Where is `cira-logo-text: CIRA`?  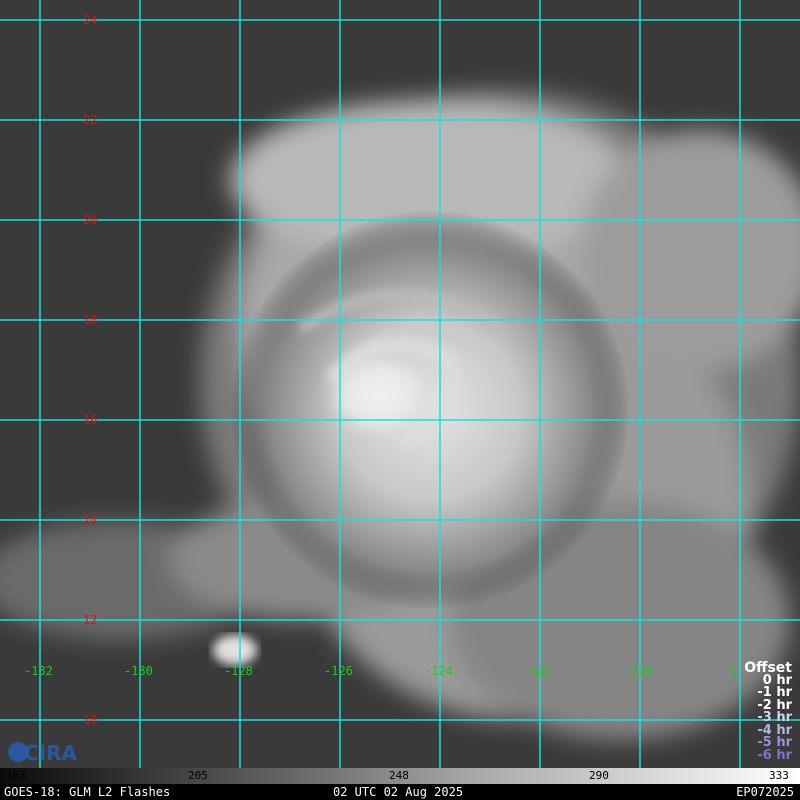
cira-logo-text: CIRA is located at coordinates (50, 753).